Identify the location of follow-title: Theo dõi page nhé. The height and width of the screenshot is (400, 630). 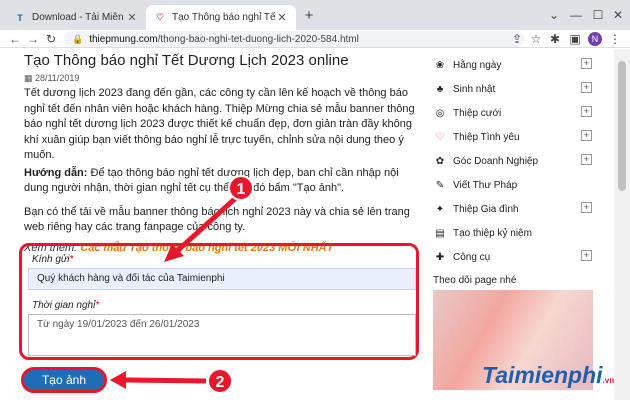
(475, 280).